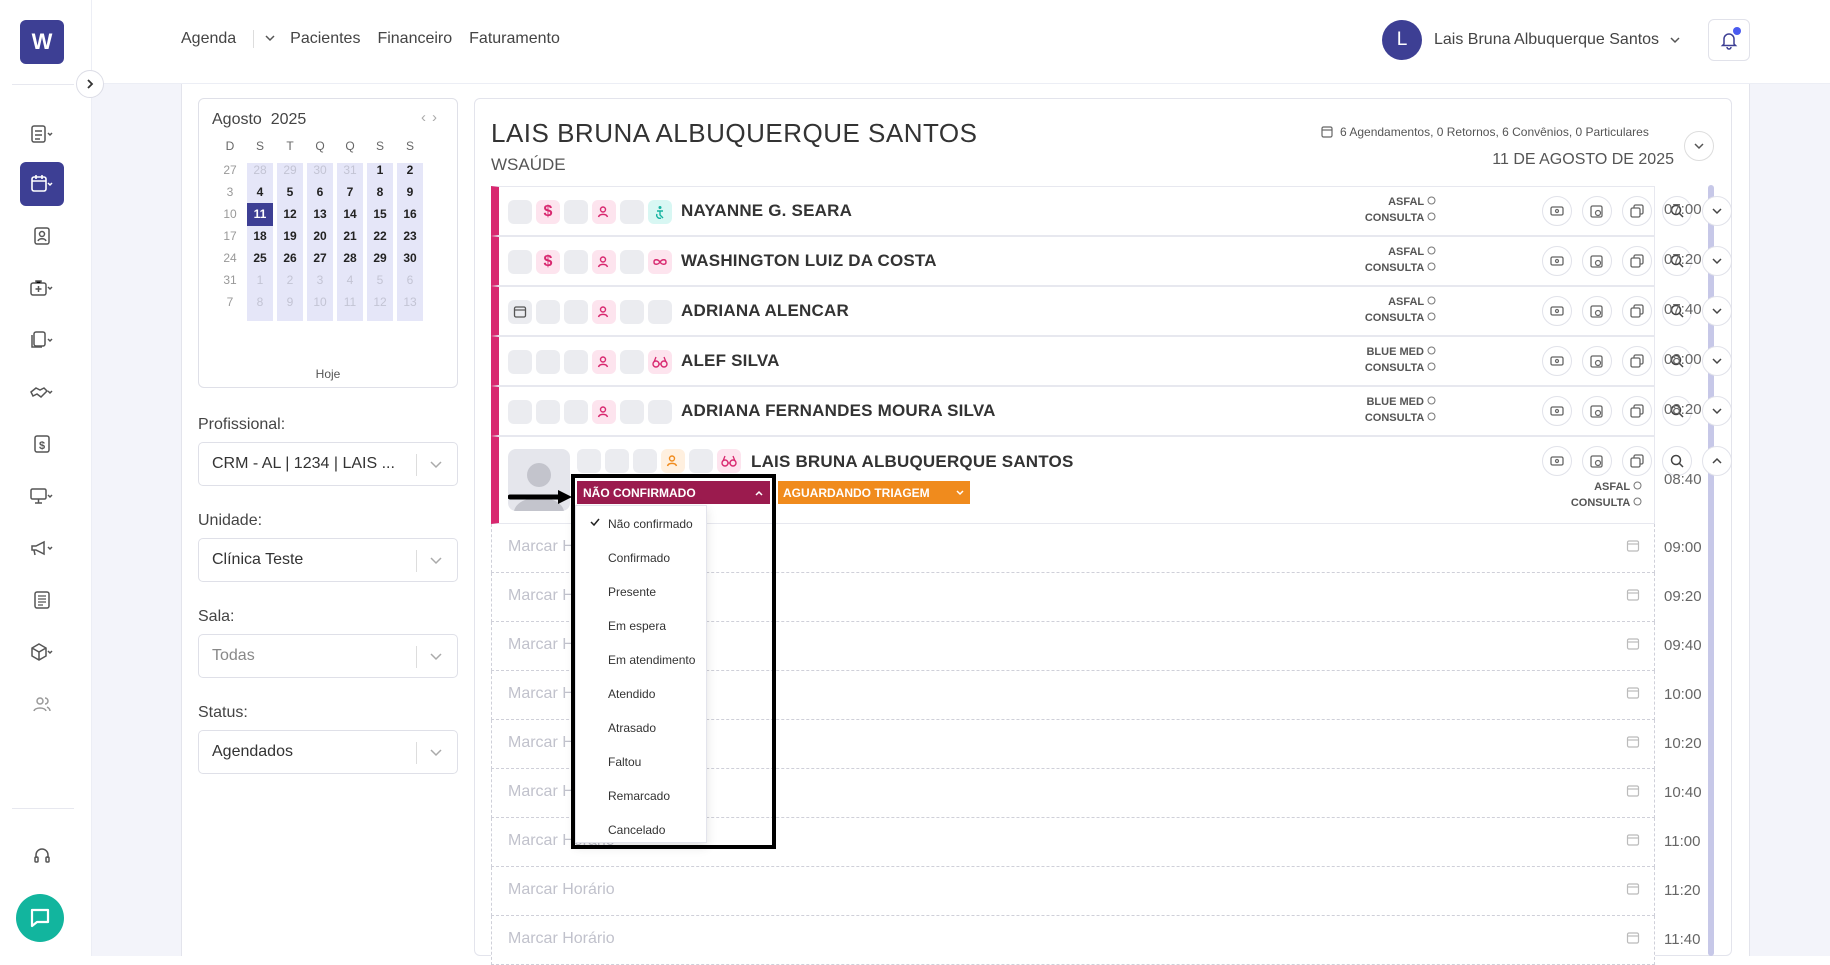  What do you see at coordinates (260, 214) in the screenshot?
I see `calendar-day: 11` at bounding box center [260, 214].